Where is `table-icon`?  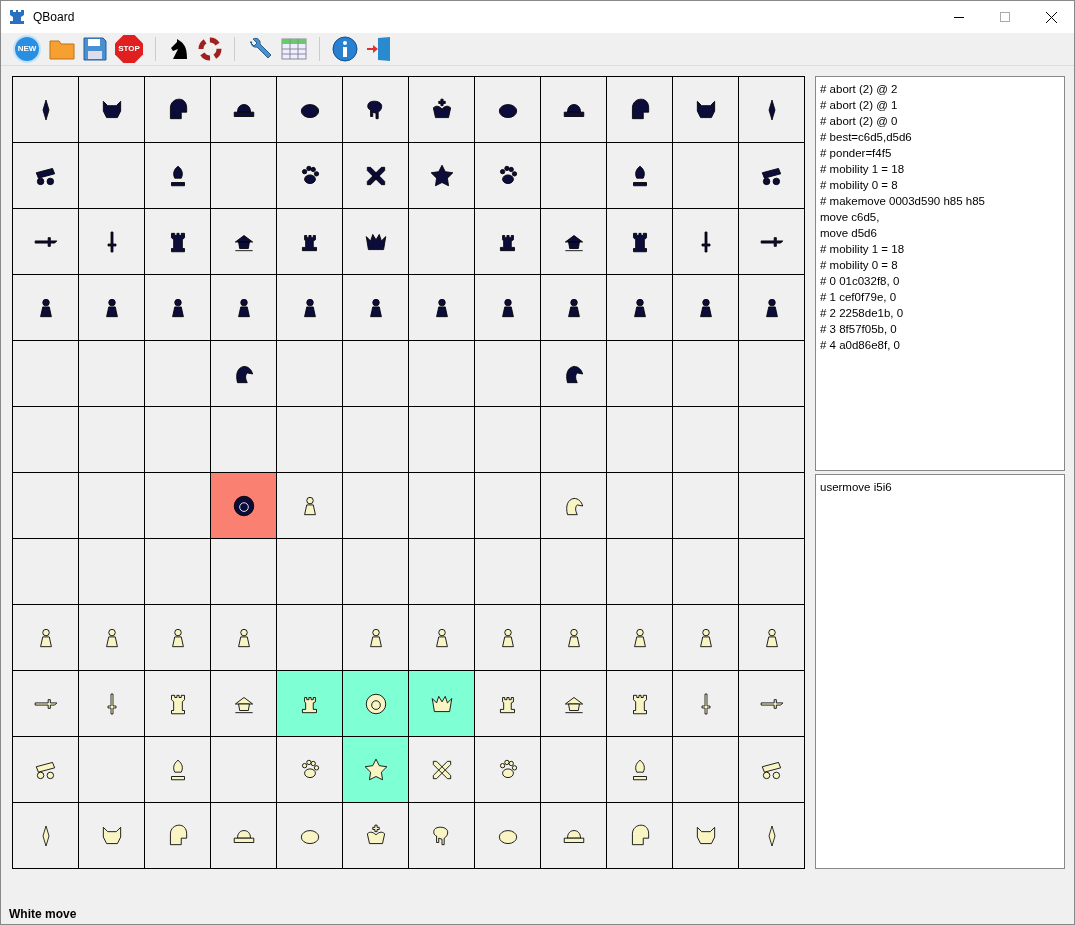 table-icon is located at coordinates (294, 49).